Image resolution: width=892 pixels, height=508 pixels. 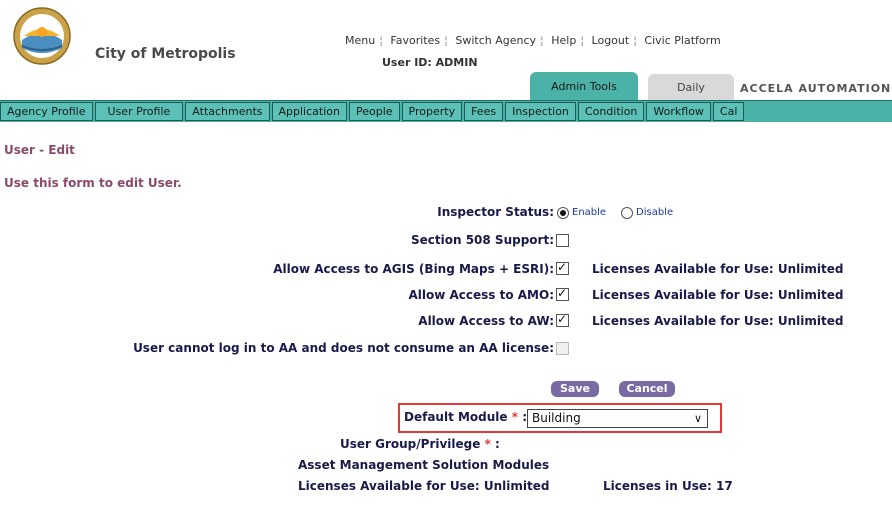 I want to click on tab-admin-tools: Admin Tools, so click(x=584, y=86).